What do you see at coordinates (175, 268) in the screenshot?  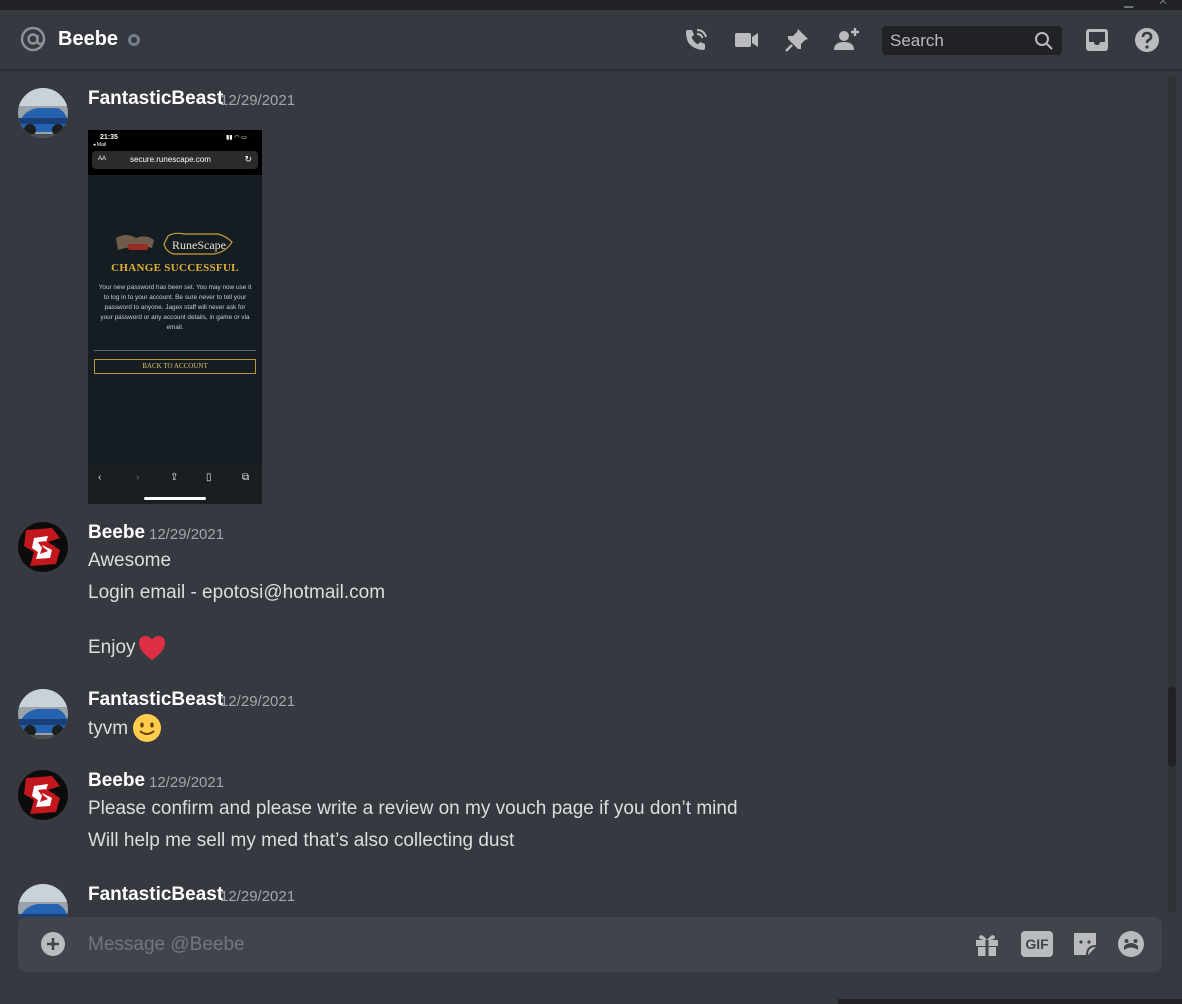 I see `change-successful-title: CHANGE SUCCESSFUL` at bounding box center [175, 268].